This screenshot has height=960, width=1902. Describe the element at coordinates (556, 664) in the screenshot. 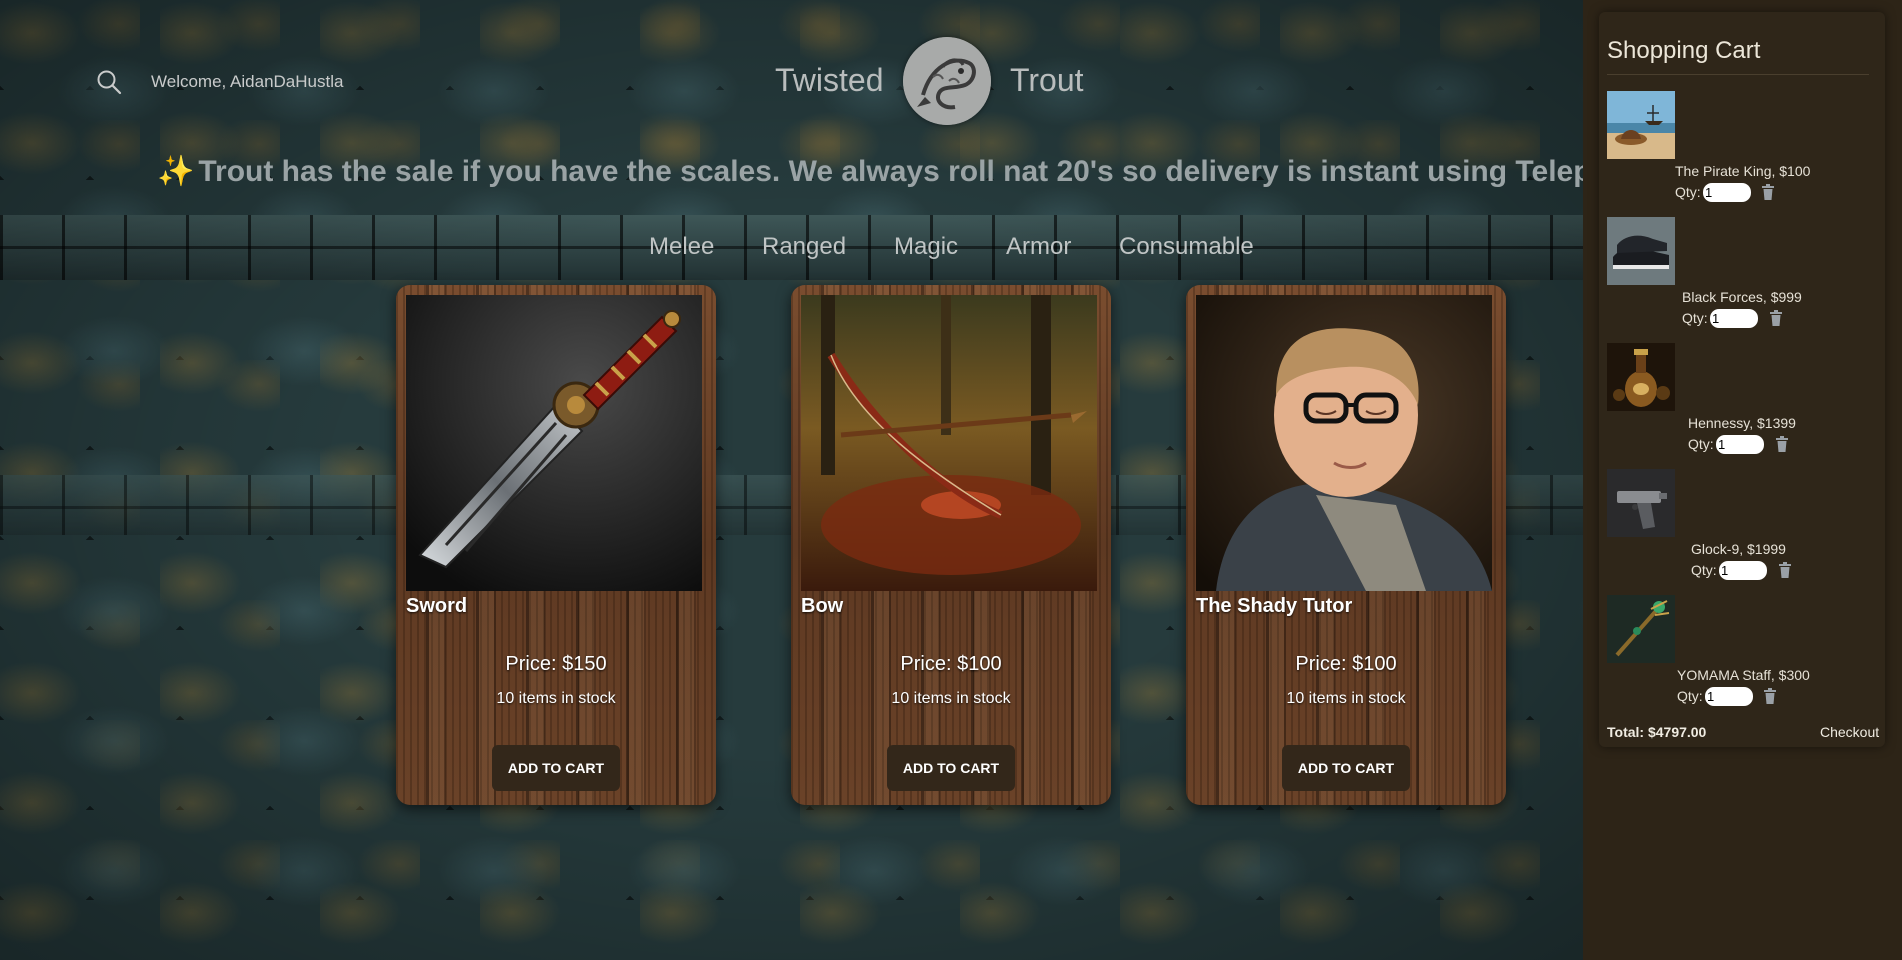

I see `product-price: Price: $150` at that location.